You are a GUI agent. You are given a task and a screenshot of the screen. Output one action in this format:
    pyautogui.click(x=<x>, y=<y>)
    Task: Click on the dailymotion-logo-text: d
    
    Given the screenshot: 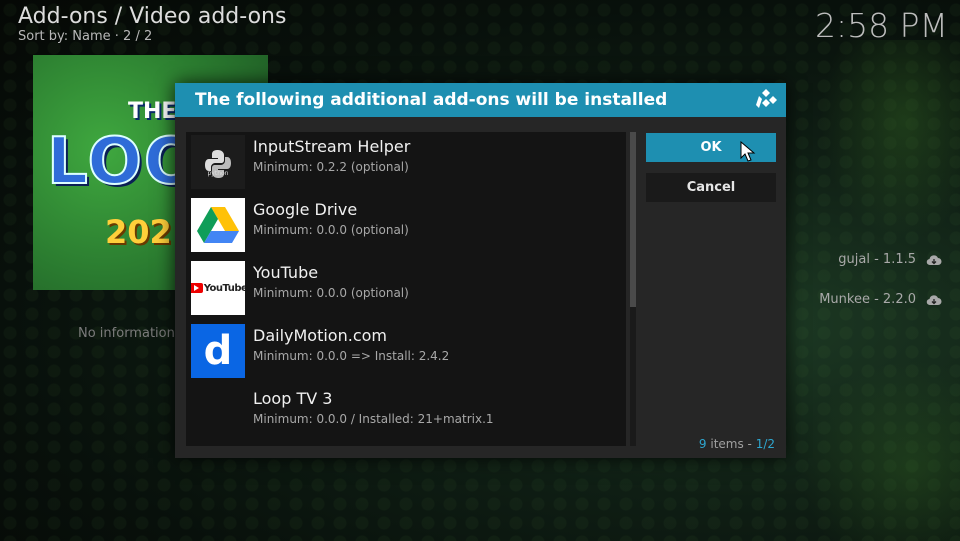 What is the action you would take?
    pyautogui.click(x=218, y=351)
    